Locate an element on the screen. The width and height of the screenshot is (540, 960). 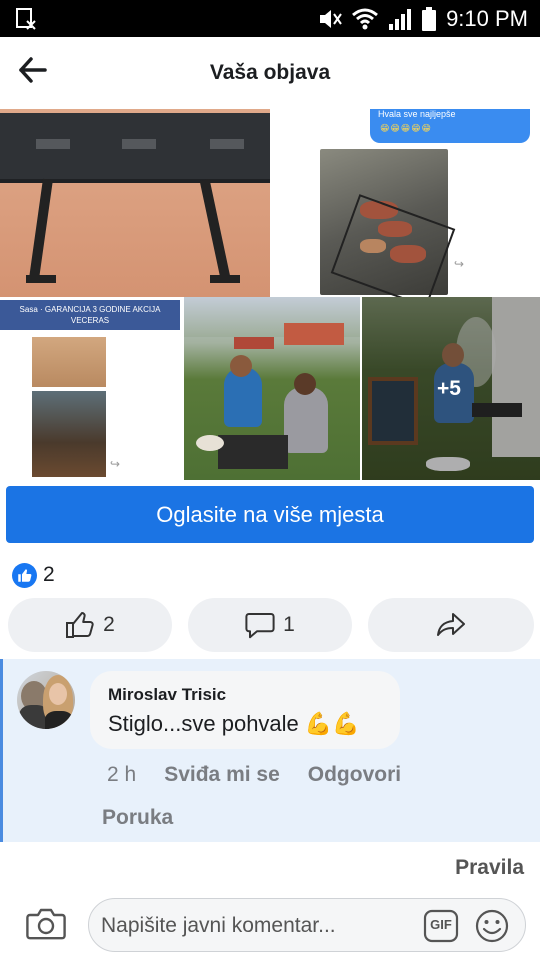
header: Vaša objava is located at coordinates (270, 73).